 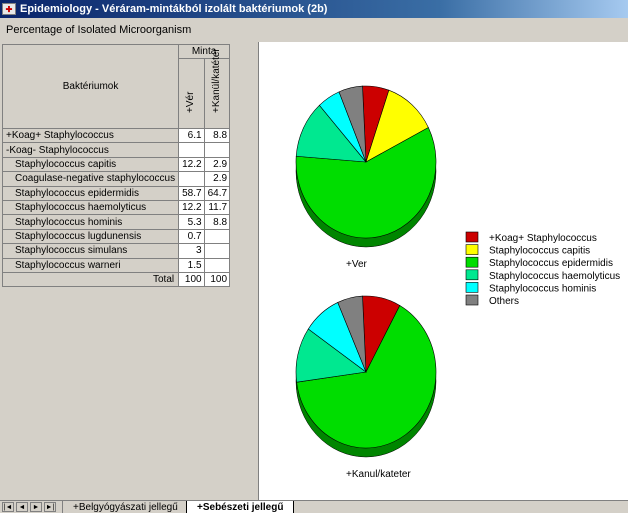 I want to click on table-row: Staphylococcus lugdunensis 0.7, so click(x=116, y=236).